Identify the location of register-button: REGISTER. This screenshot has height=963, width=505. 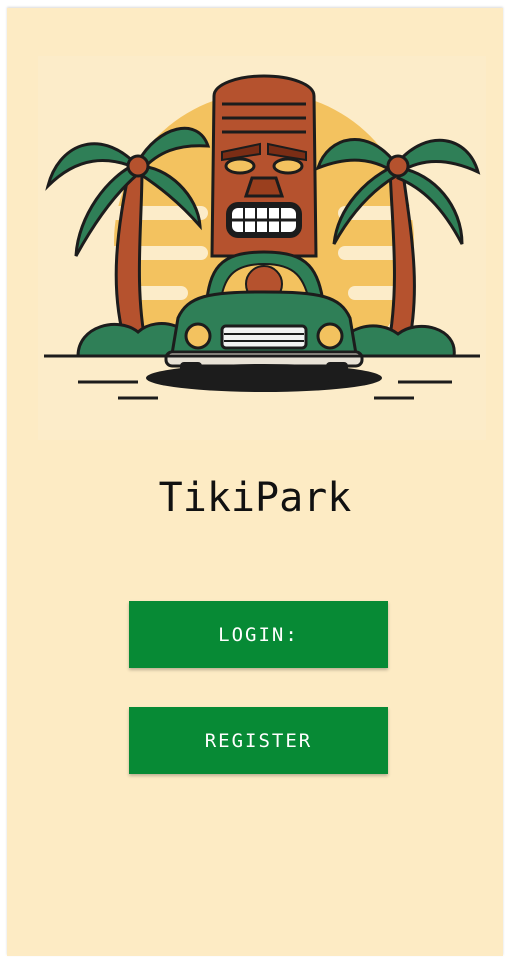
(258, 740).